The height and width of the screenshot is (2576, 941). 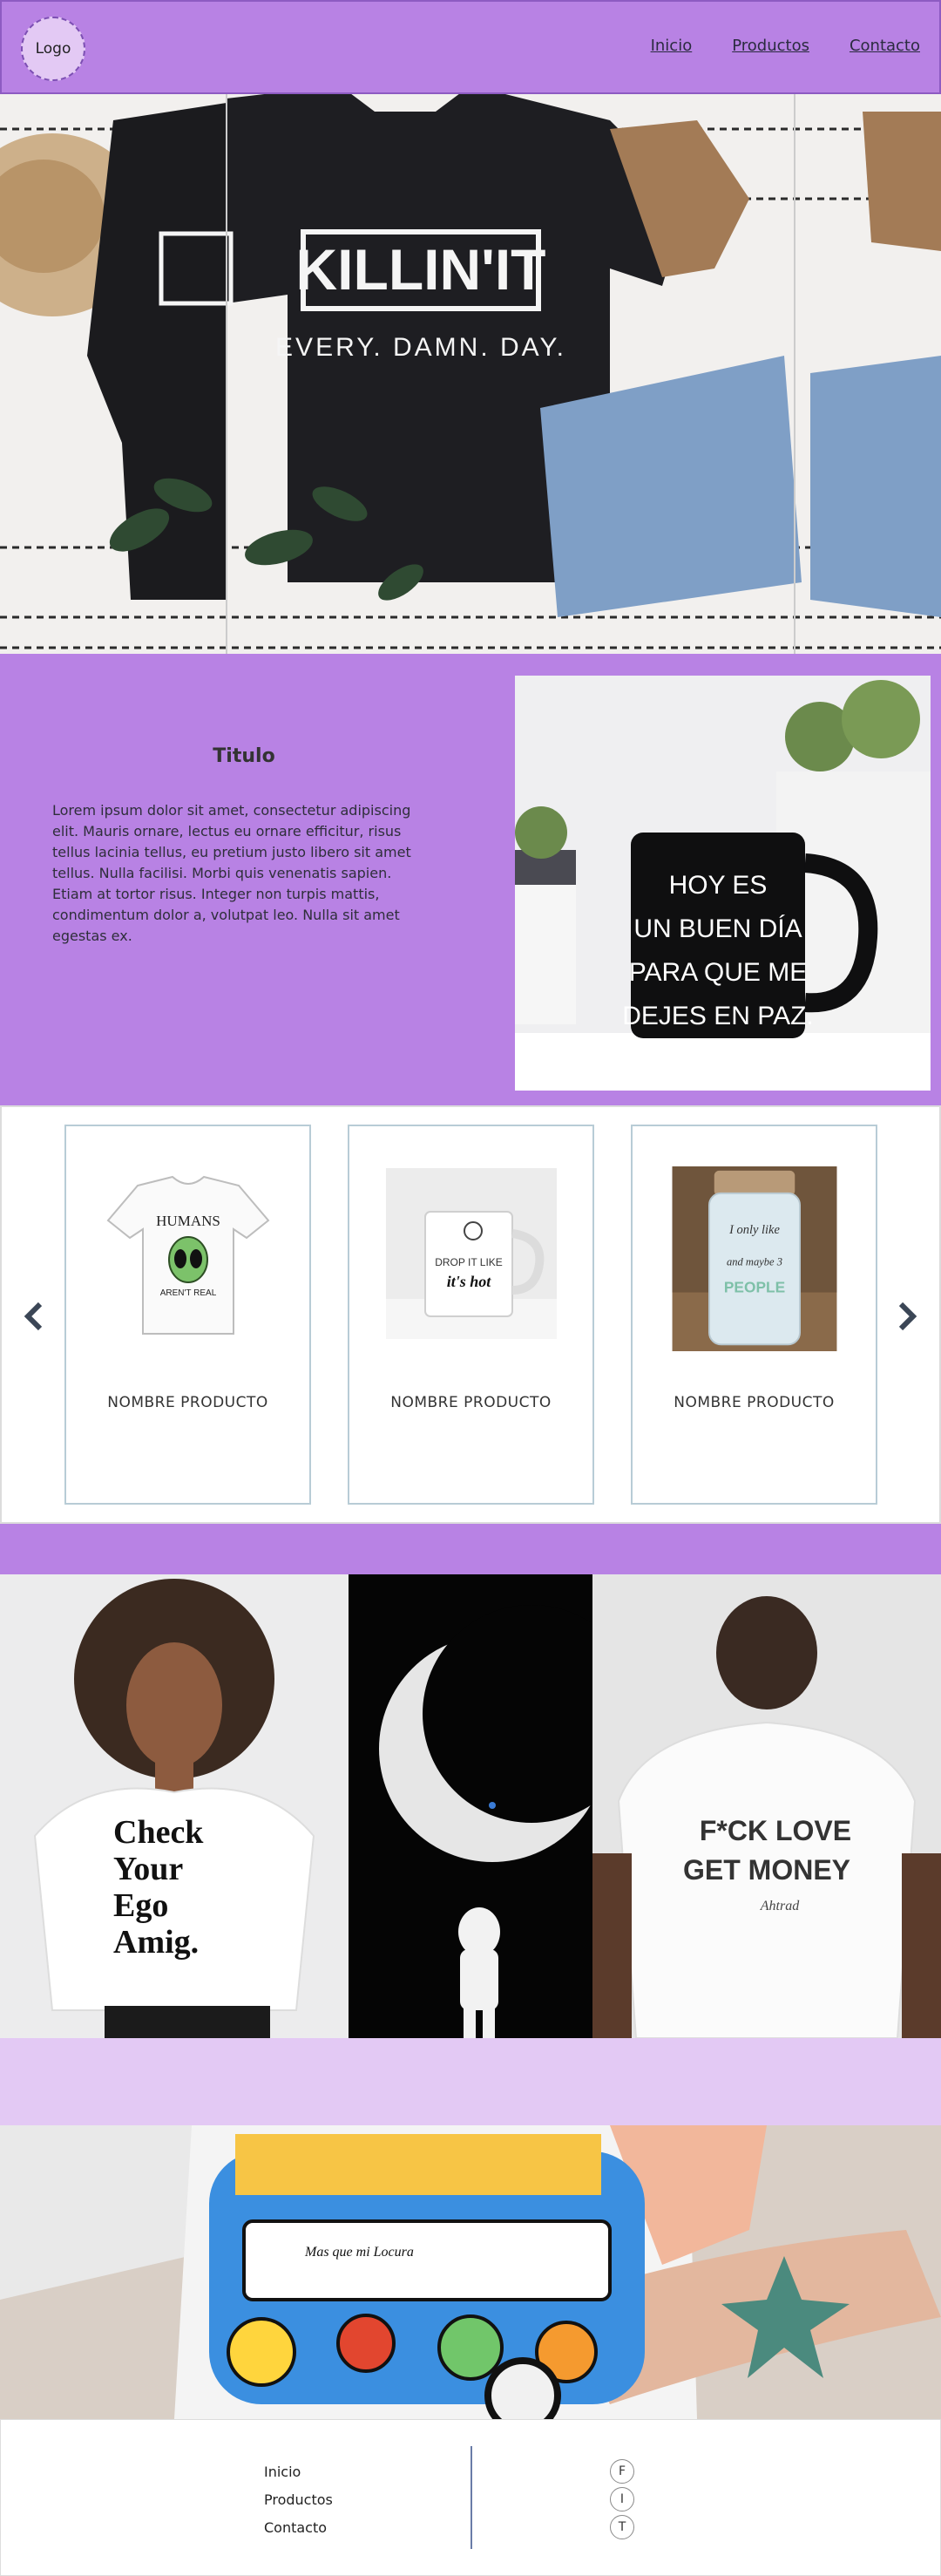 I want to click on gallery-photo-back: F*CK LOVE GET MONEY Ahtrad, so click(x=766, y=1806).